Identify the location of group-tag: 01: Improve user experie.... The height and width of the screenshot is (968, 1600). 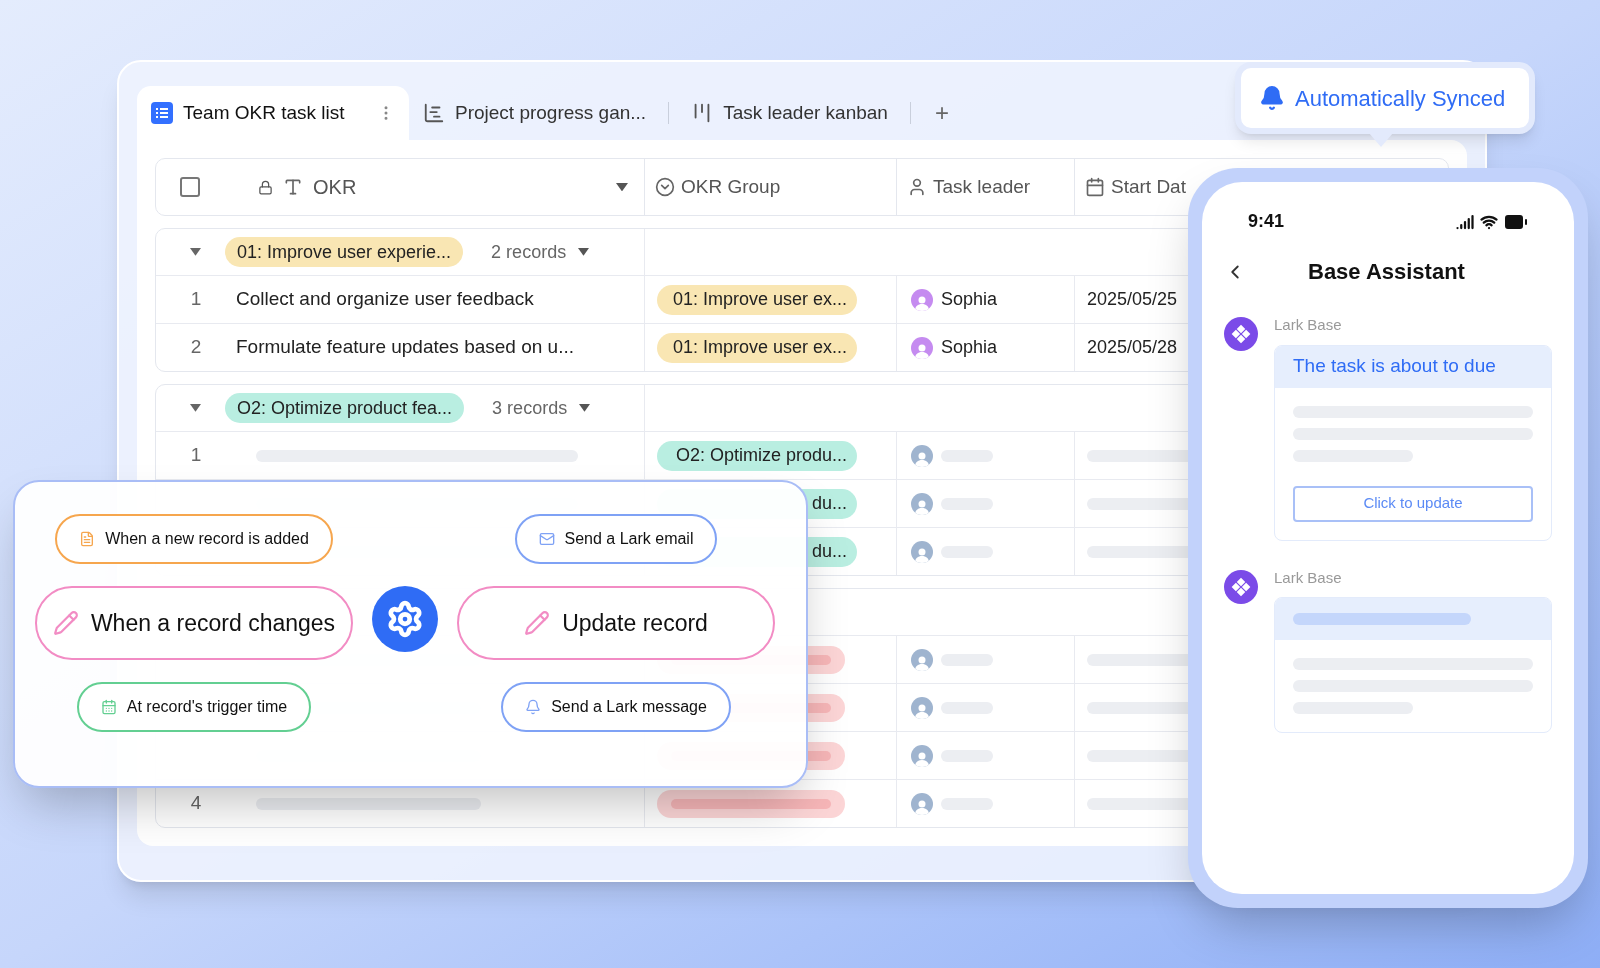
(344, 252).